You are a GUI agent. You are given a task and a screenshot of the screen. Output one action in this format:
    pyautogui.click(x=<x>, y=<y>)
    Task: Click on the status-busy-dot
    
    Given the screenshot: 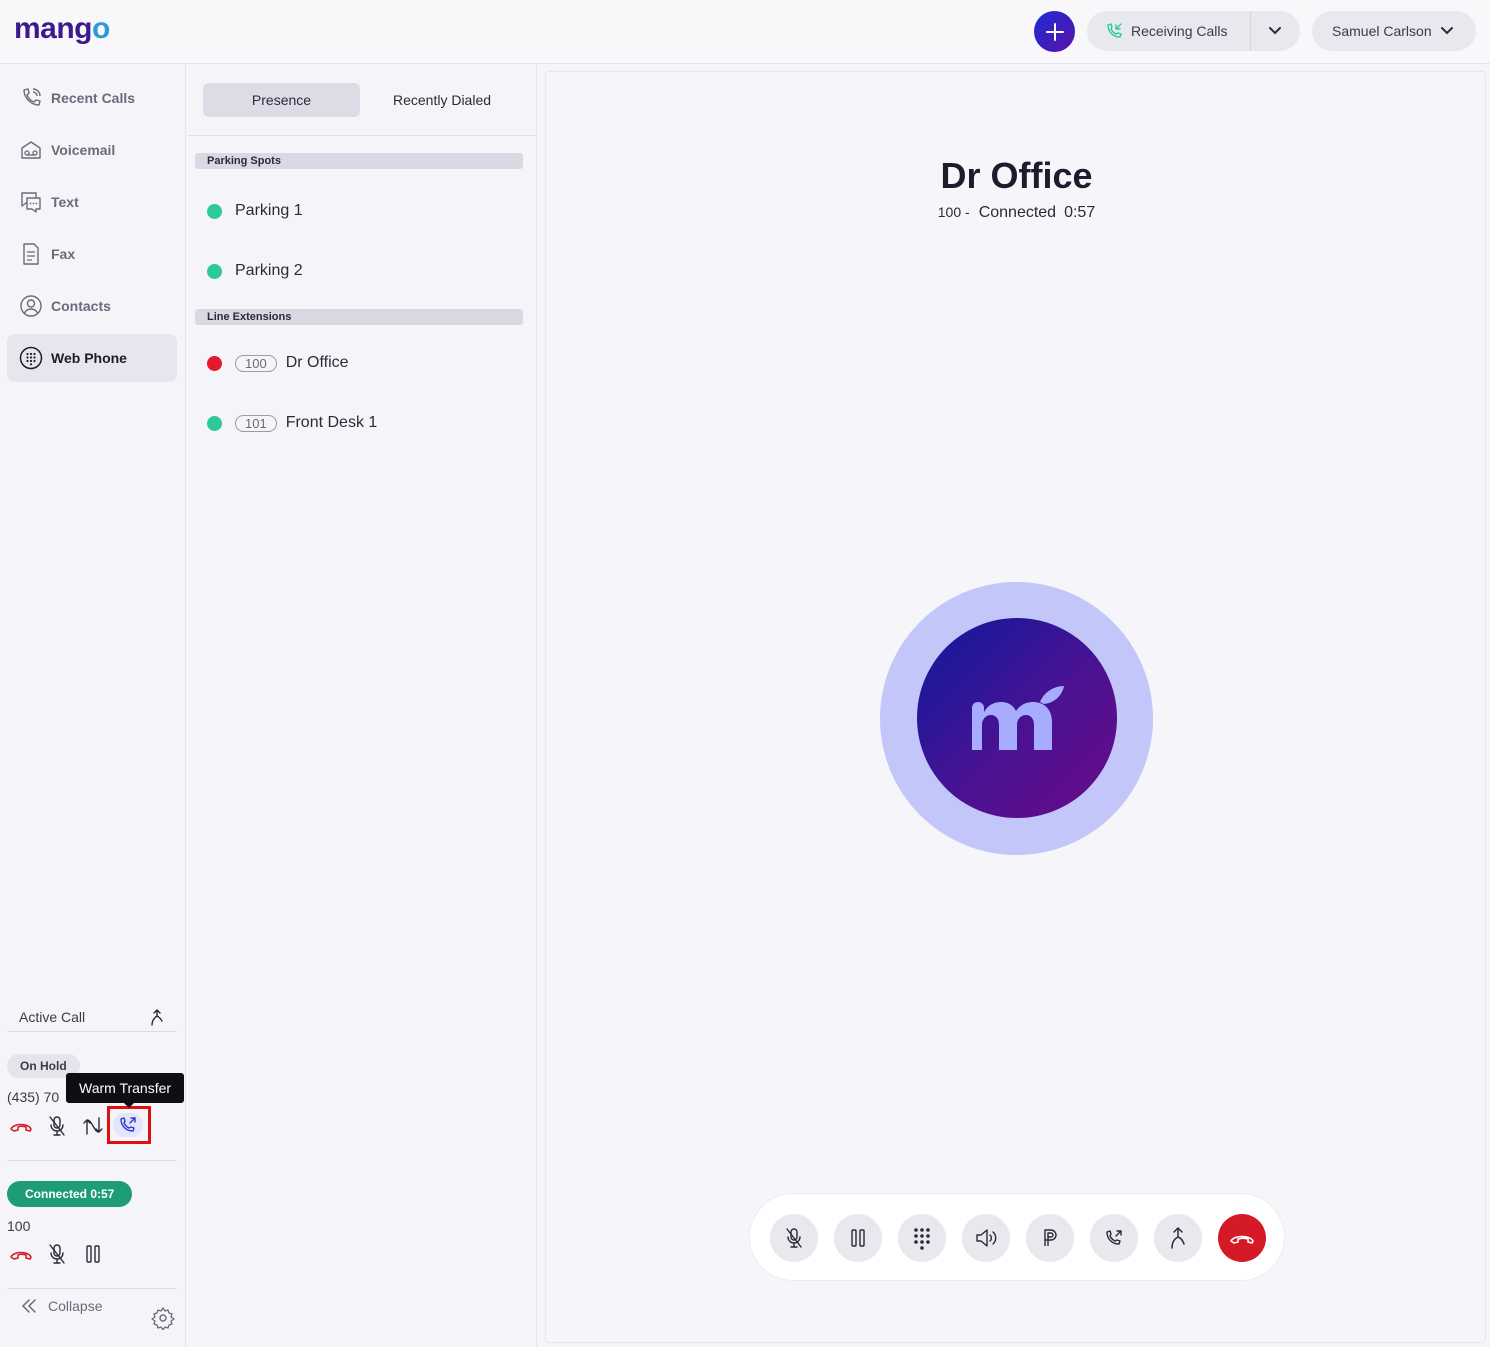 What is the action you would take?
    pyautogui.click(x=214, y=363)
    